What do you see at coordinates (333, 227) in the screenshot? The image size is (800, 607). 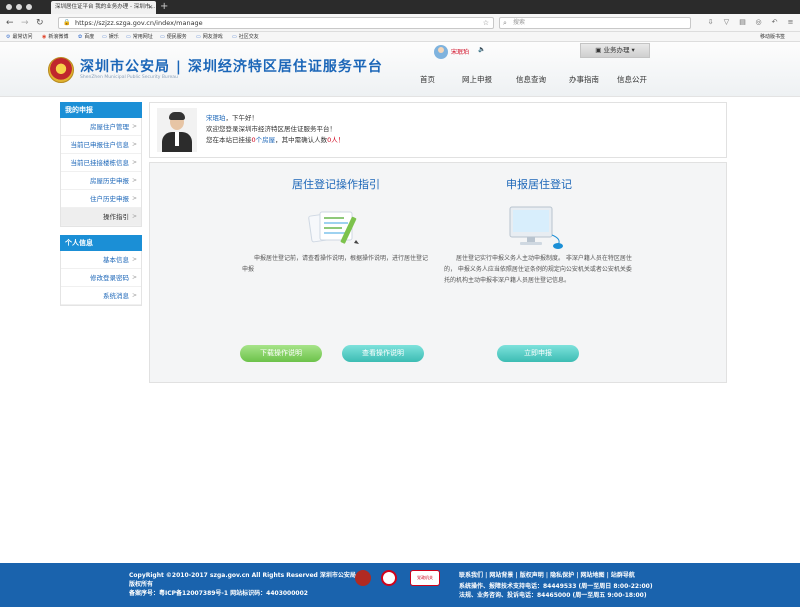 I see `documents-illustration` at bounding box center [333, 227].